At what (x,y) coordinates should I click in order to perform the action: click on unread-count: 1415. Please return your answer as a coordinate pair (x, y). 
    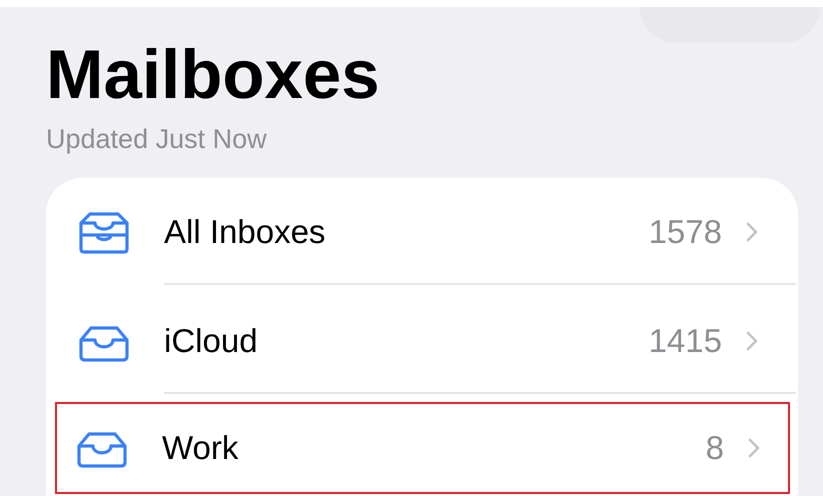
    Looking at the image, I should click on (685, 341).